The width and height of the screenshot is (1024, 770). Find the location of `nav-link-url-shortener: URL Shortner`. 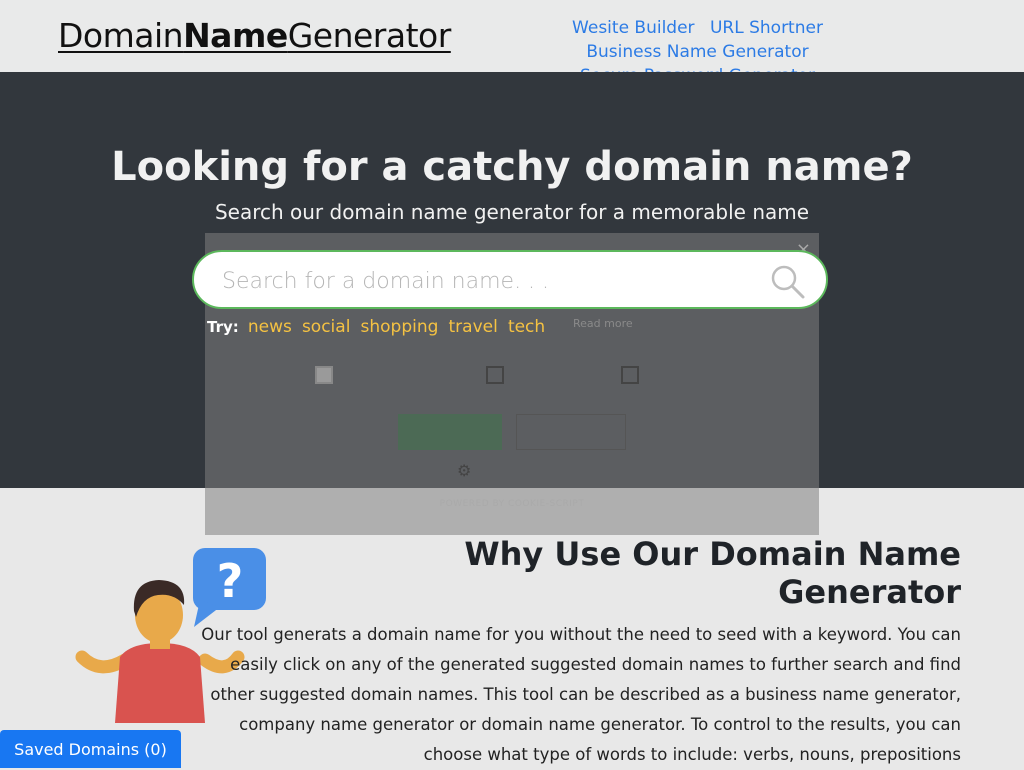

nav-link-url-shortener: URL Shortner is located at coordinates (766, 28).